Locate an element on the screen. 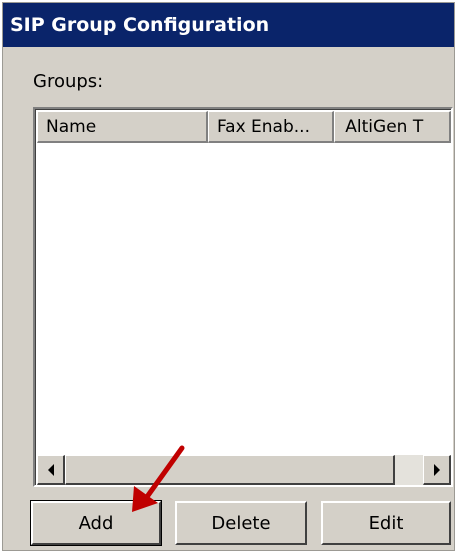 This screenshot has width=461, height=554. scroll-right-button is located at coordinates (437, 470).